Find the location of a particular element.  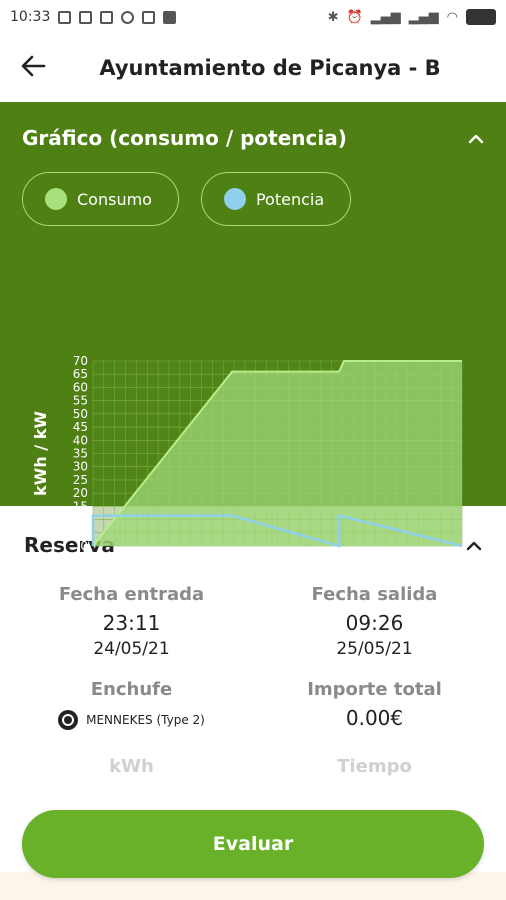

importe-total: Importe total 0.00€ is located at coordinates (374, 704).